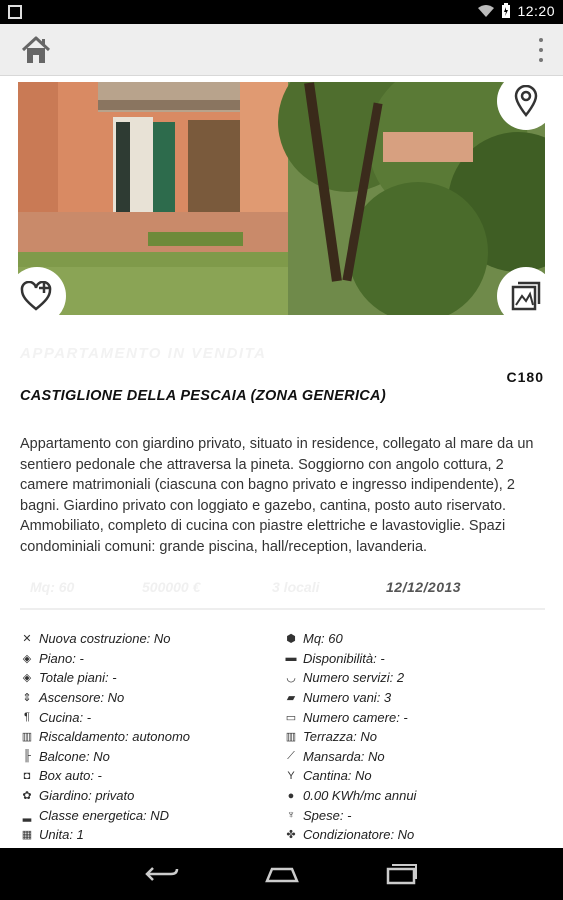 The height and width of the screenshot is (900, 563). I want to click on wrench-icon: ✕, so click(27, 639).